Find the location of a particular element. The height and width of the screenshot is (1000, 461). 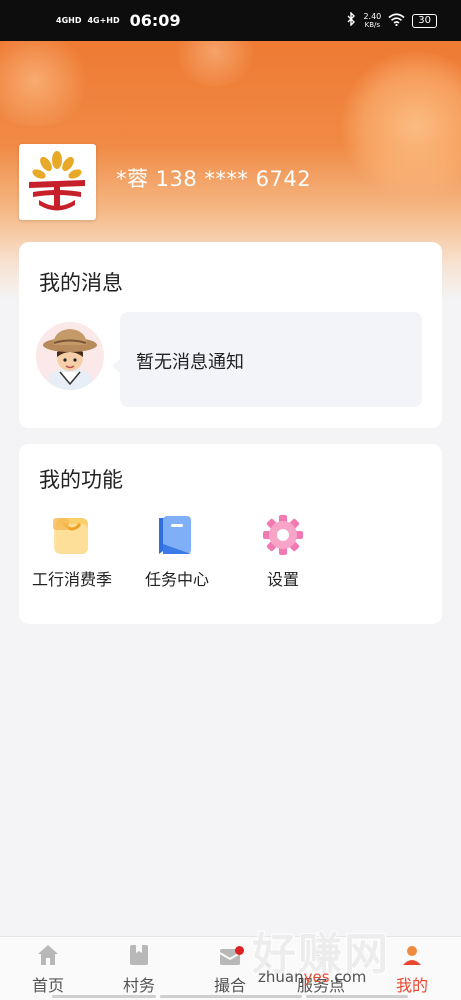

function-settings: 设置 is located at coordinates (283, 552).